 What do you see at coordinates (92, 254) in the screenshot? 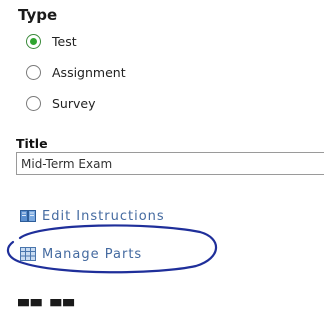
I see `manage-parts-label: Manage Parts` at bounding box center [92, 254].